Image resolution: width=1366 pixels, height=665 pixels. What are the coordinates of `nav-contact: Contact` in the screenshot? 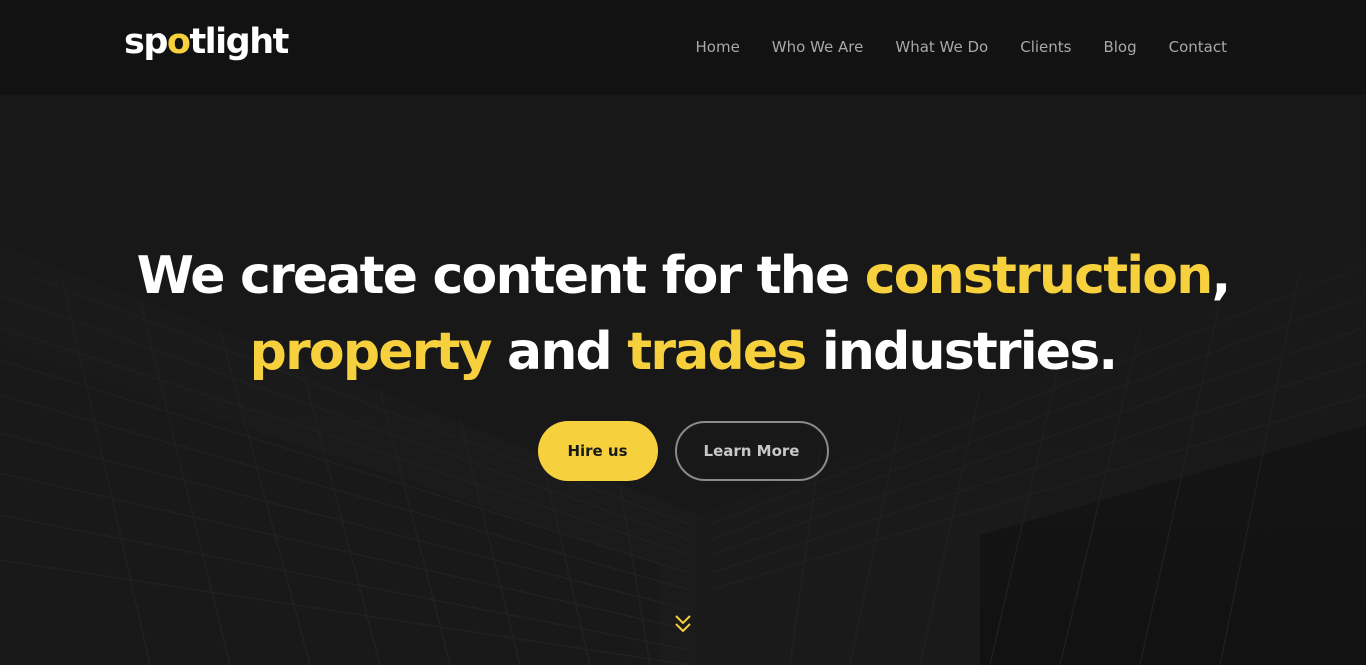 It's located at (1198, 47).